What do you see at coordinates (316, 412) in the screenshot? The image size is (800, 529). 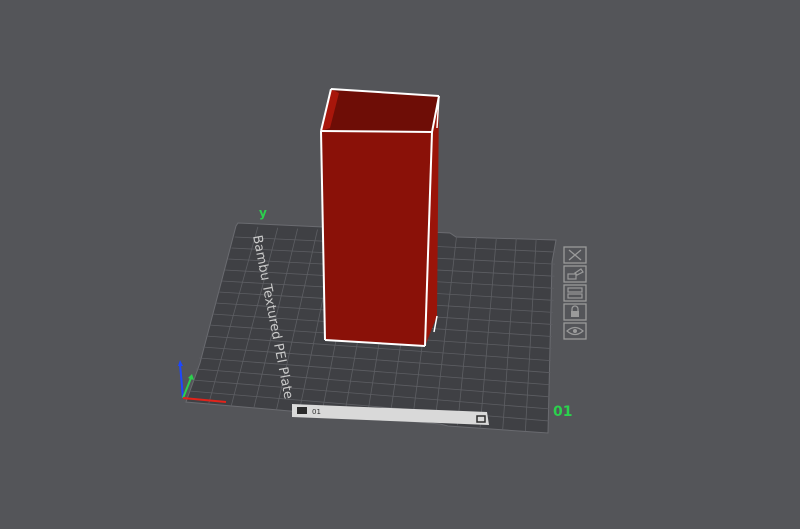 I see `plate-strip-text: 01` at bounding box center [316, 412].